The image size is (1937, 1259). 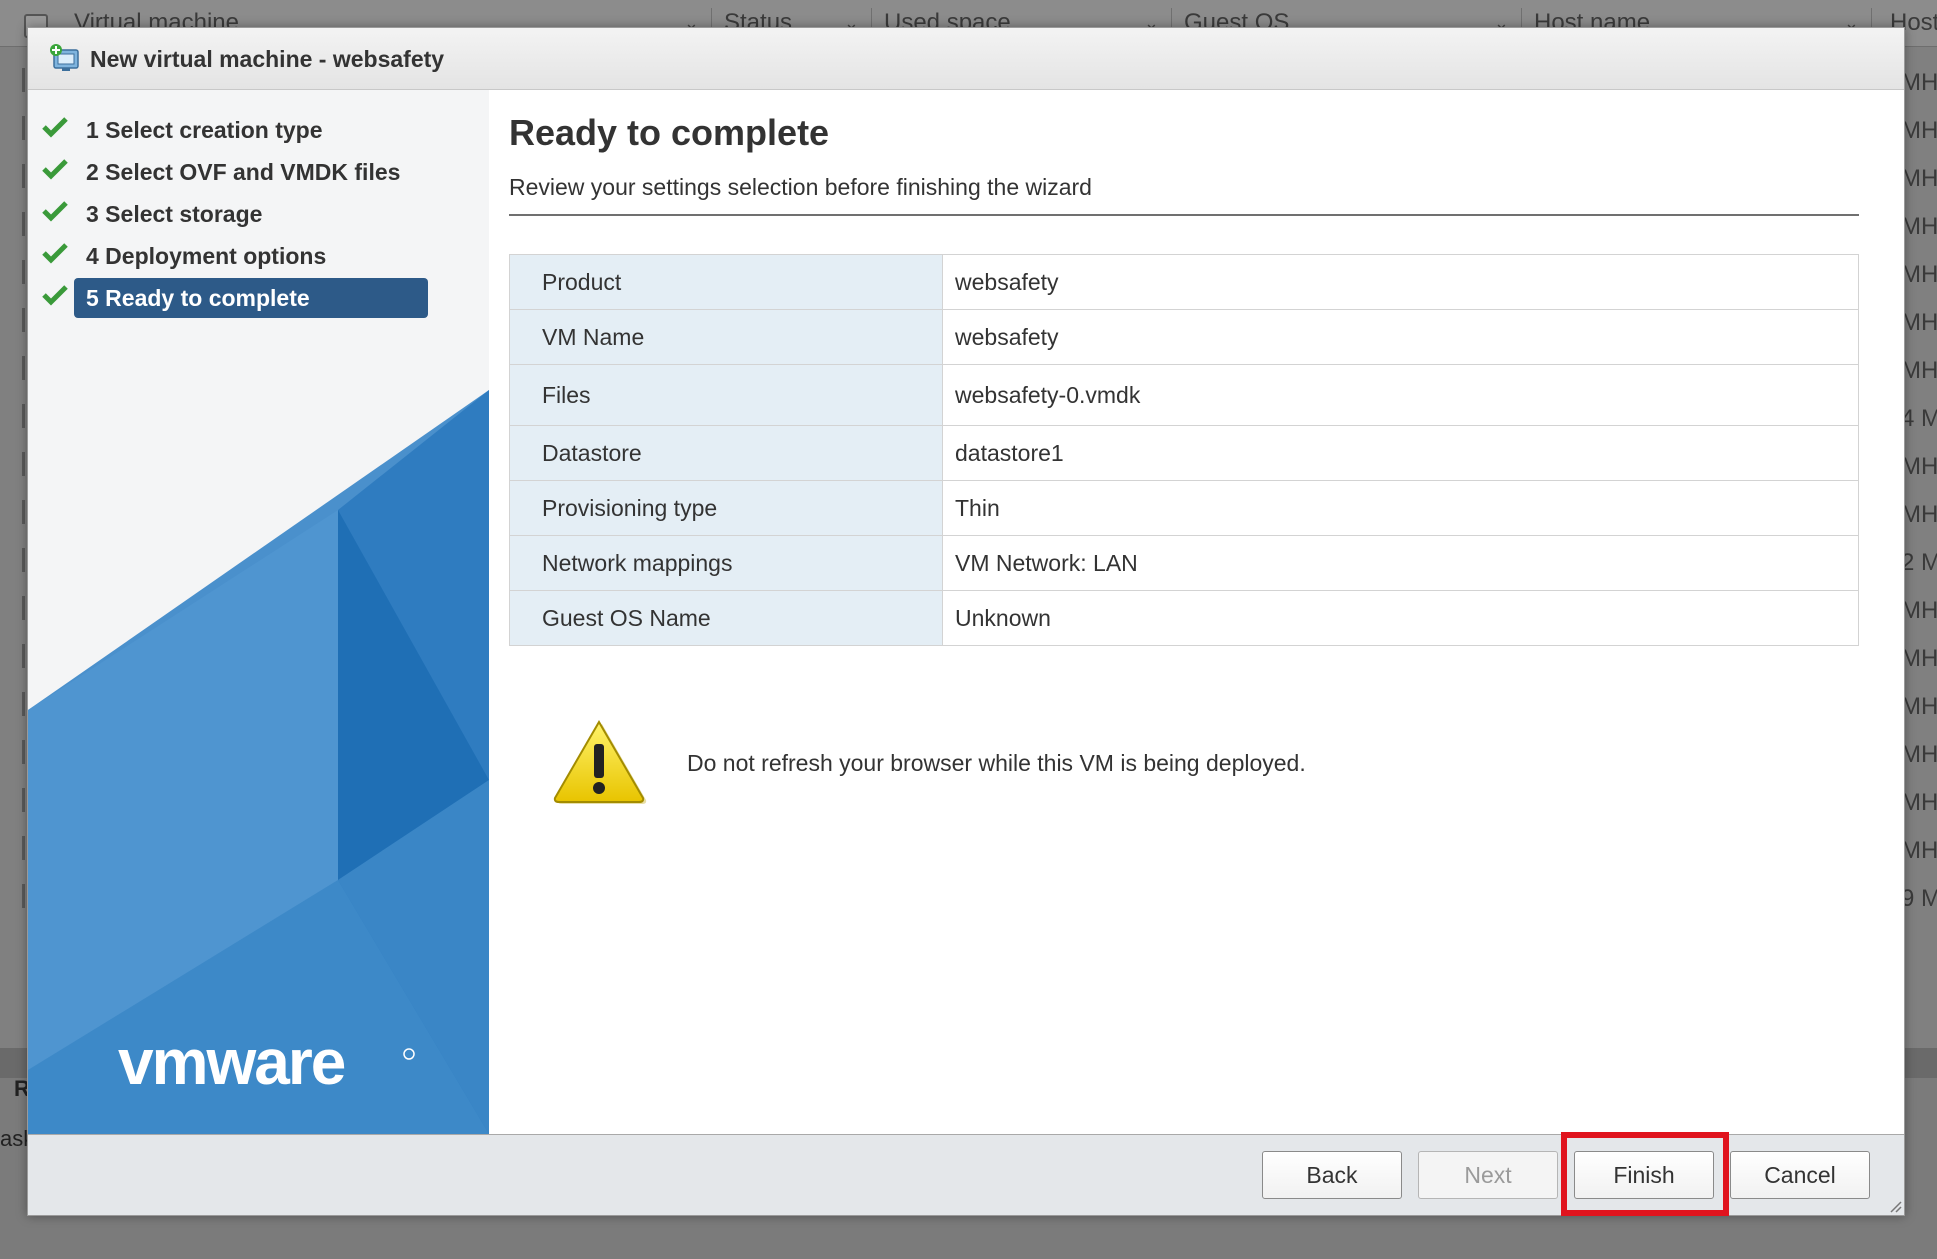 I want to click on new-vm-icon, so click(x=64, y=57).